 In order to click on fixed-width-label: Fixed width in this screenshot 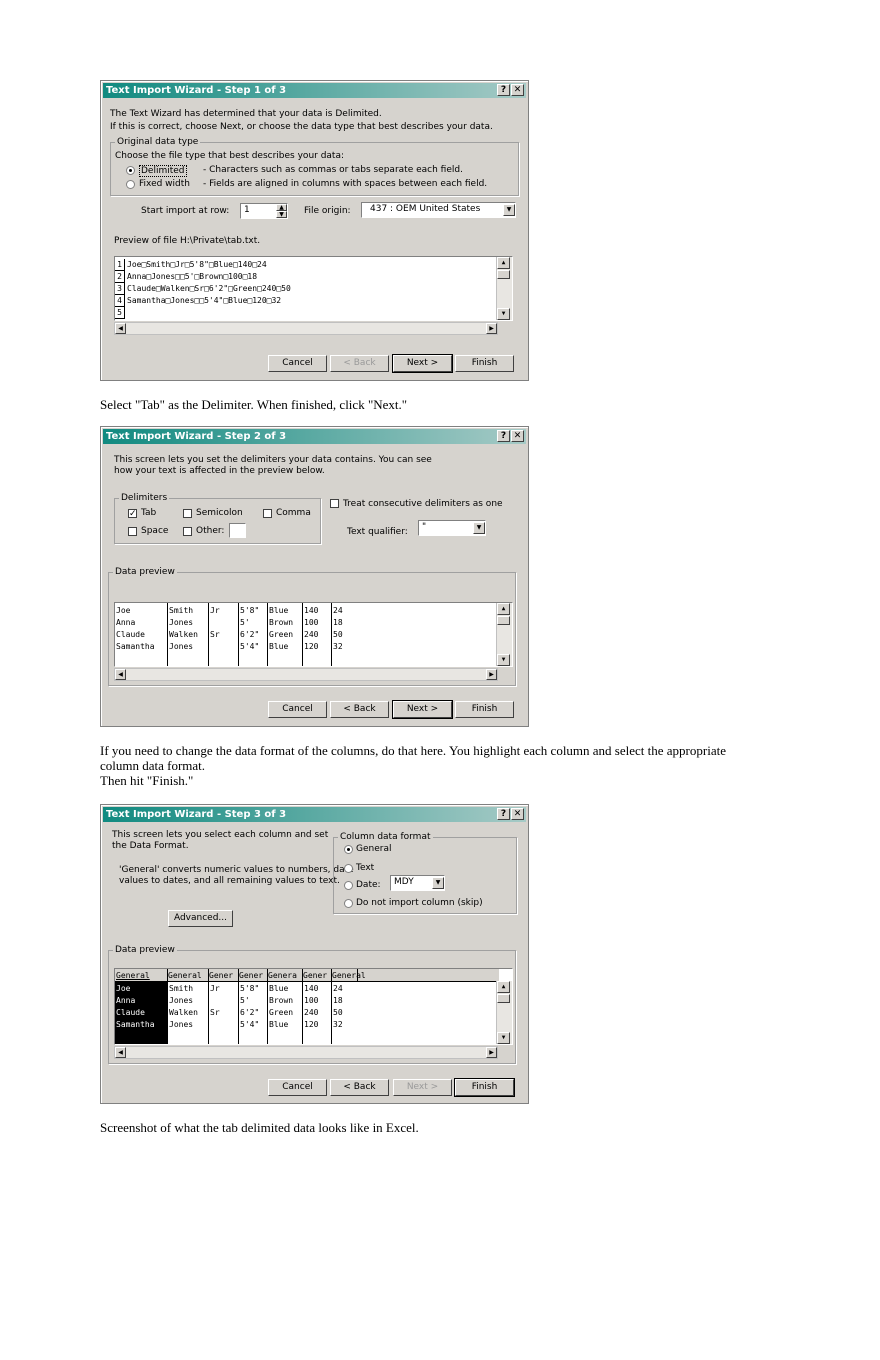, I will do `click(164, 184)`.